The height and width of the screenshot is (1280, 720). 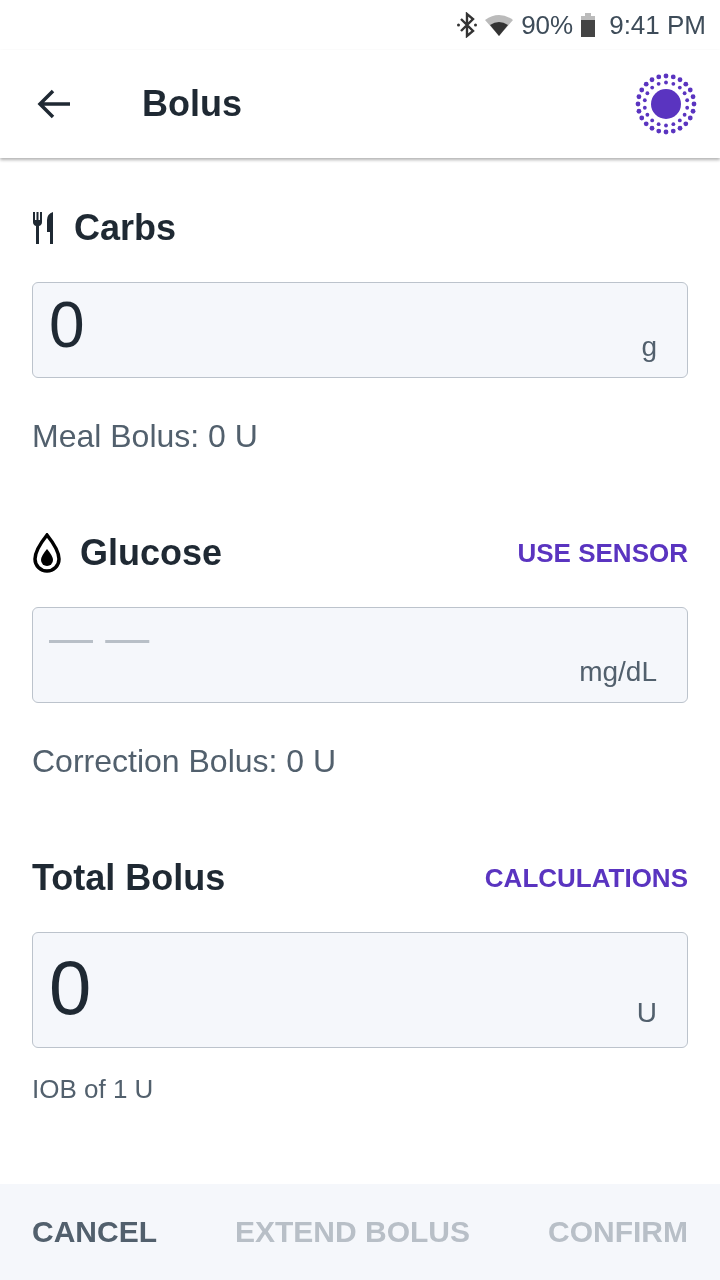 I want to click on clock-time: 9:41 PM, so click(x=657, y=25).